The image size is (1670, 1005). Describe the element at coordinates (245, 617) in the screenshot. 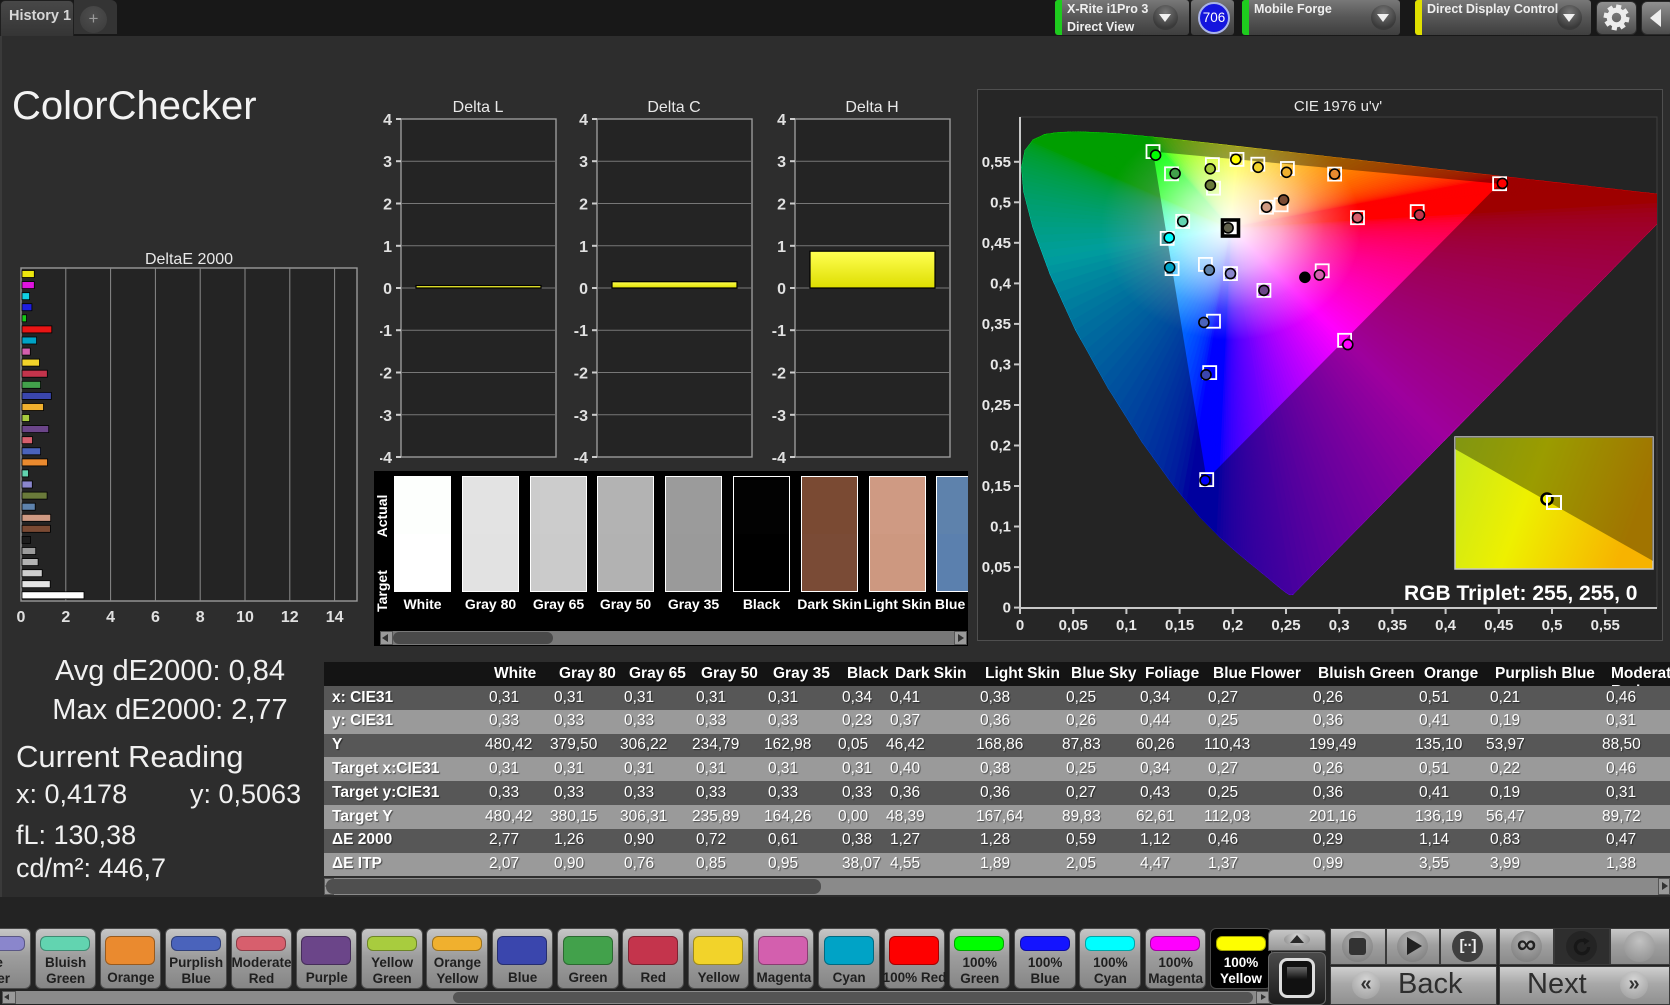

I see `svg-text: 10` at that location.